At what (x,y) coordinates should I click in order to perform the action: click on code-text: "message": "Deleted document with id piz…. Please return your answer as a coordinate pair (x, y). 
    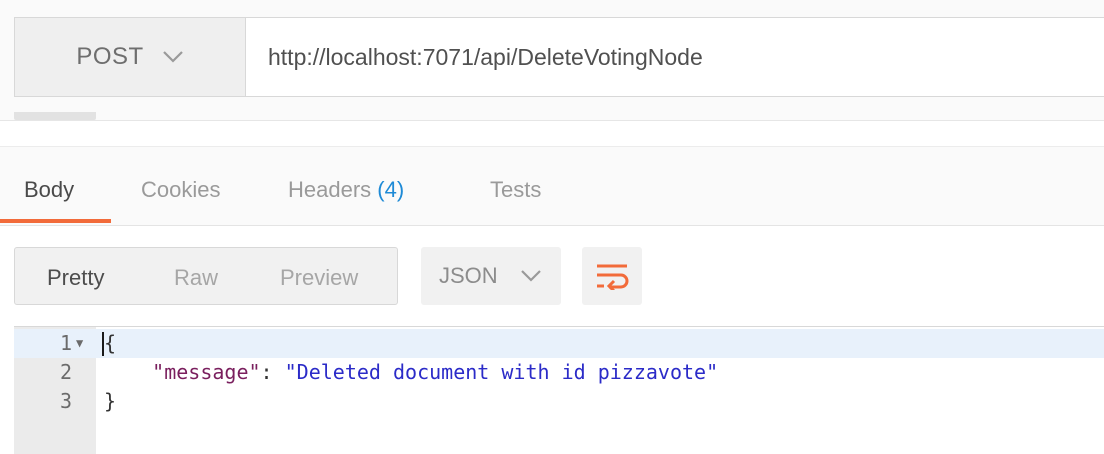
    Looking at the image, I should click on (411, 372).